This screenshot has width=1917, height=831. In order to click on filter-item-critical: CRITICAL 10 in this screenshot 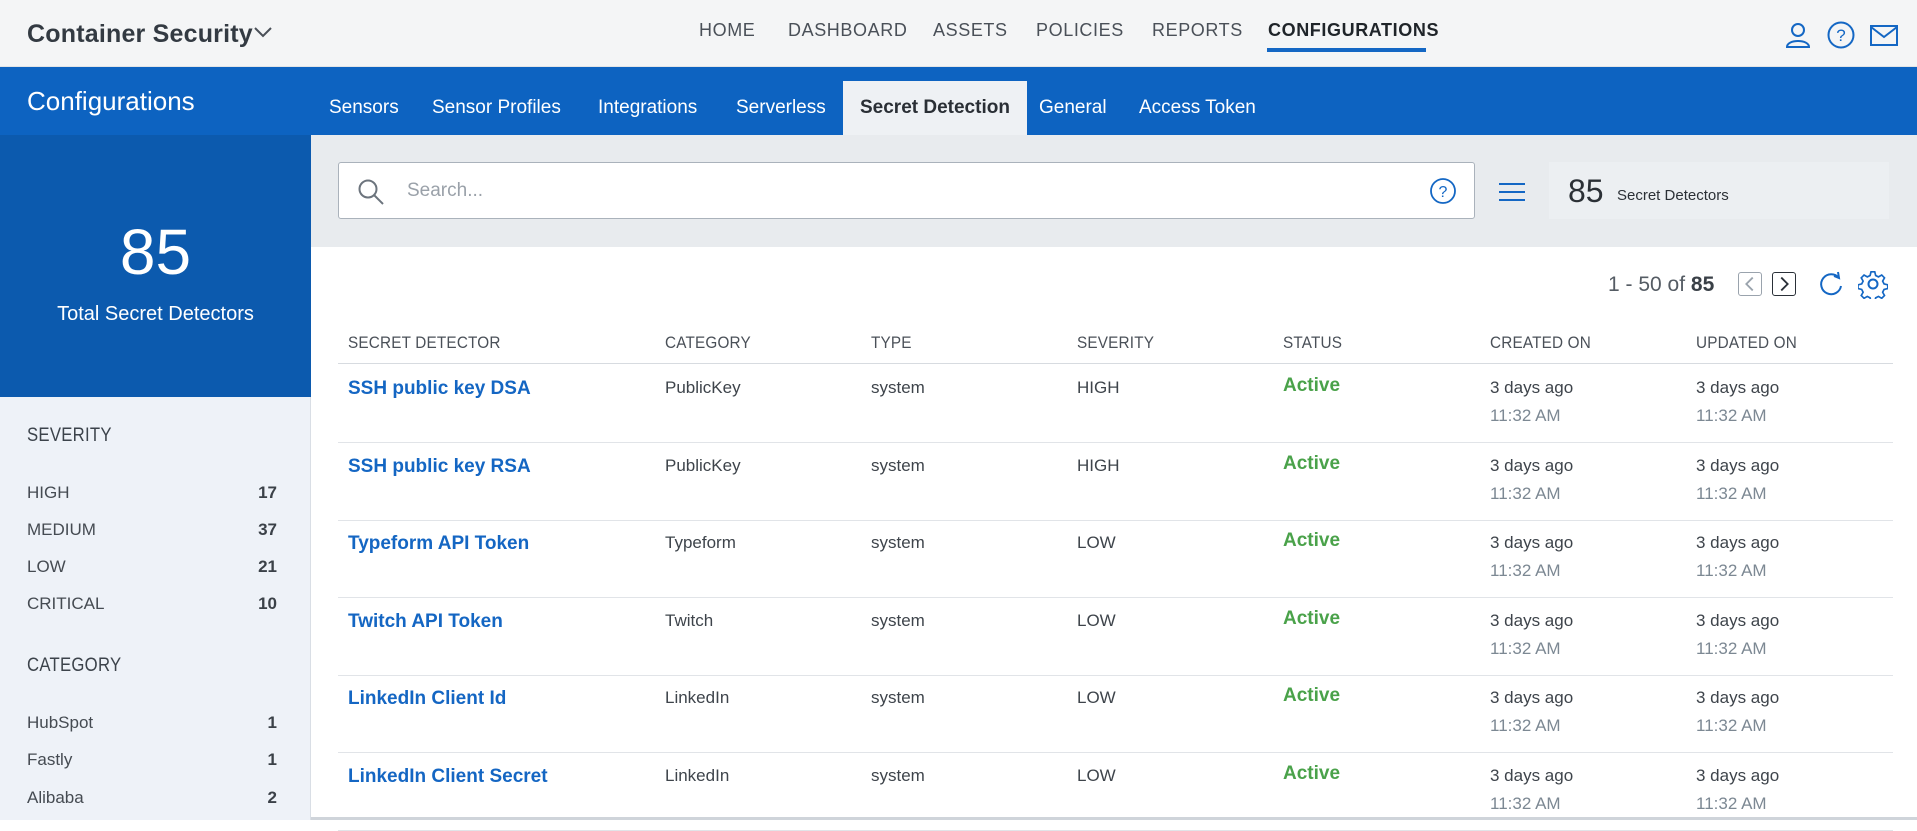, I will do `click(152, 604)`.